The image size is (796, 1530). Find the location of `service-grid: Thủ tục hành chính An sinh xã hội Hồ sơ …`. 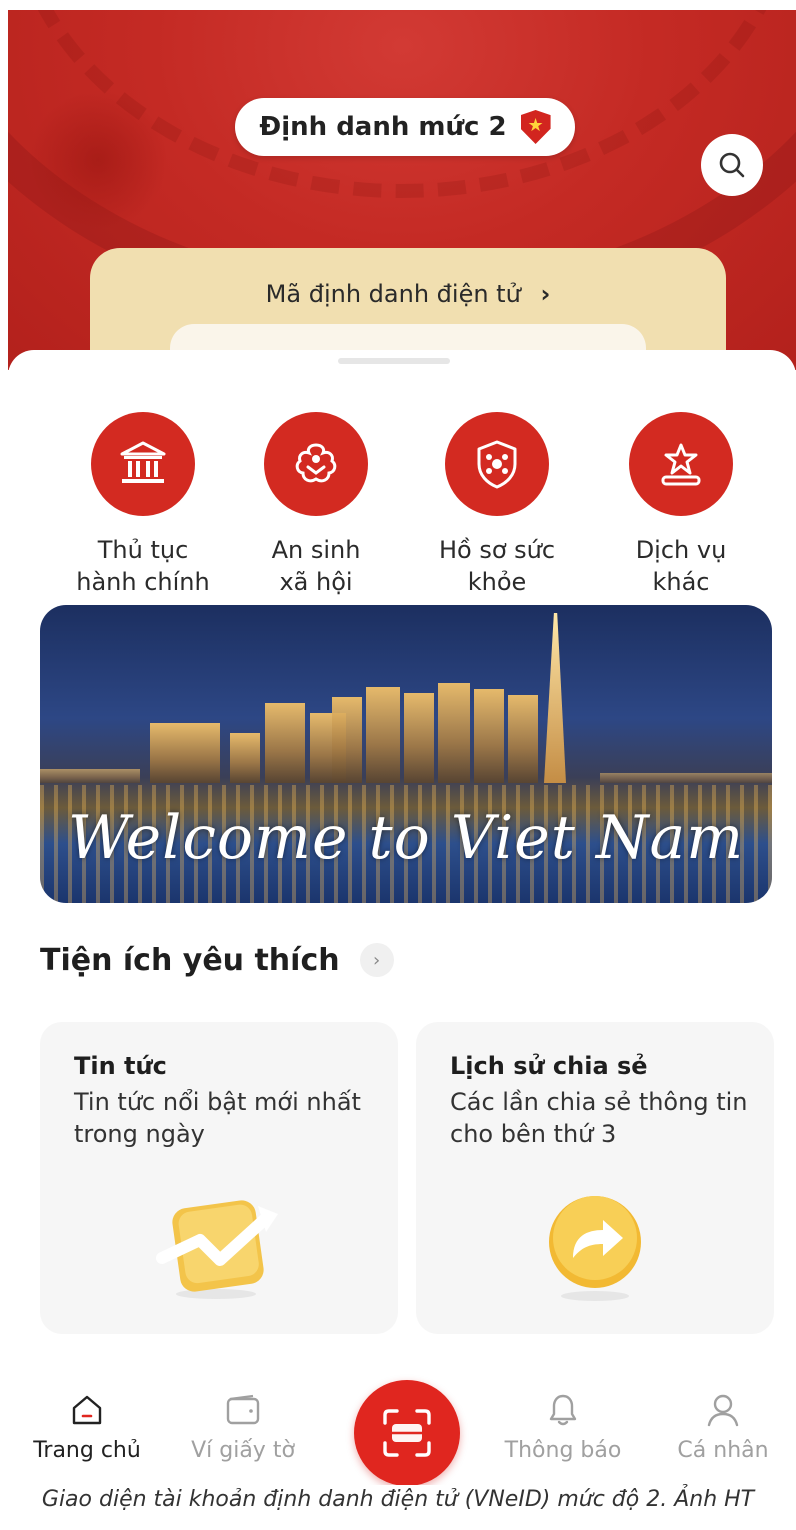

service-grid: Thủ tục hành chính An sinh xã hội Hồ sơ … is located at coordinates (402, 504).